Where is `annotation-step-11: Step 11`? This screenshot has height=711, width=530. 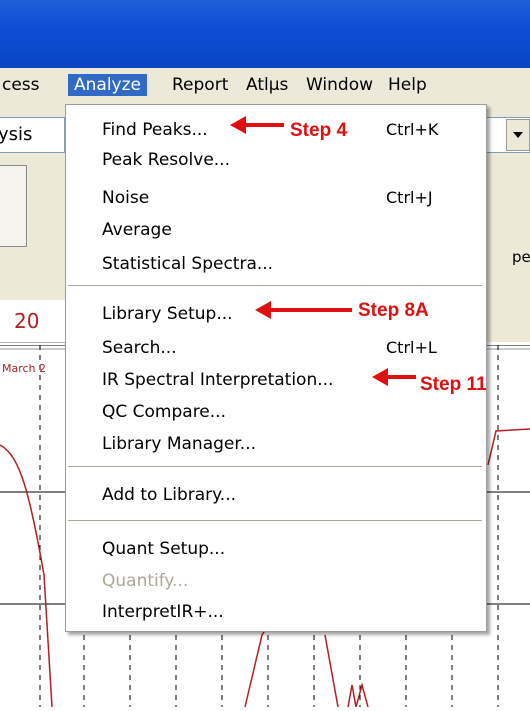
annotation-step-11: Step 11 is located at coordinates (453, 384).